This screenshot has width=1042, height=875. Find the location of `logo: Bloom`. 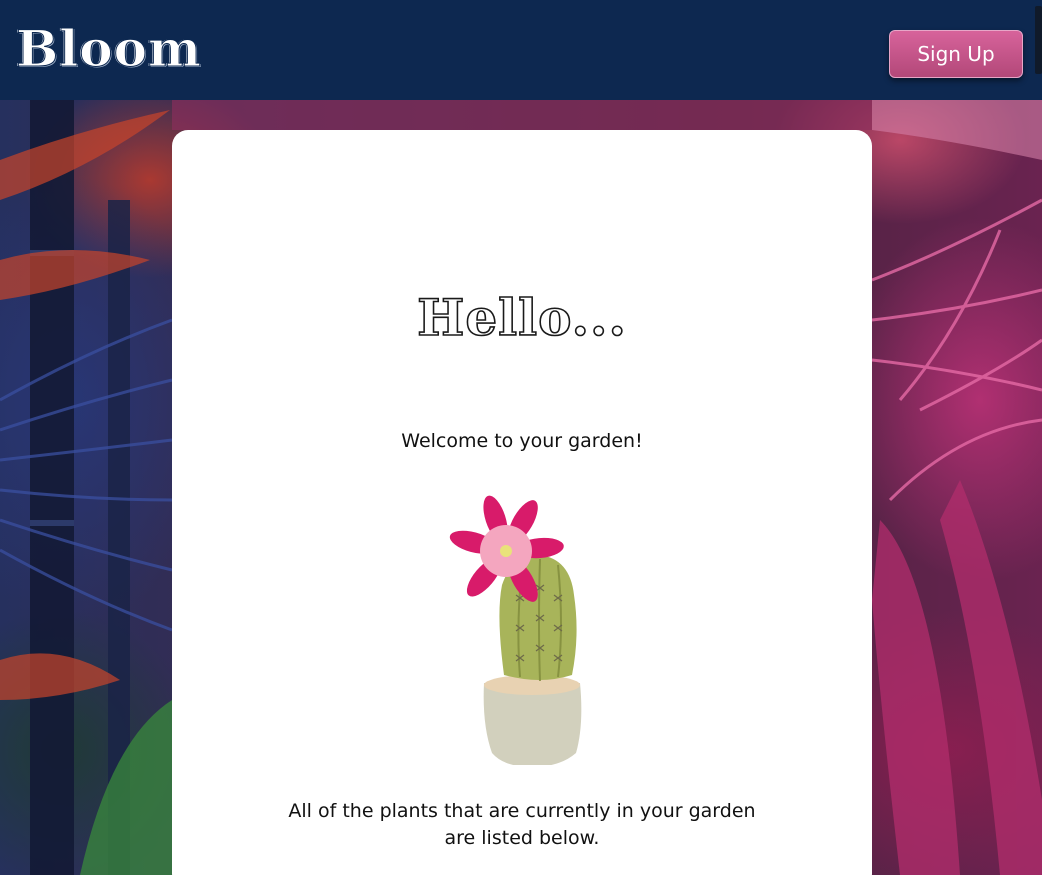

logo: Bloom is located at coordinates (109, 49).